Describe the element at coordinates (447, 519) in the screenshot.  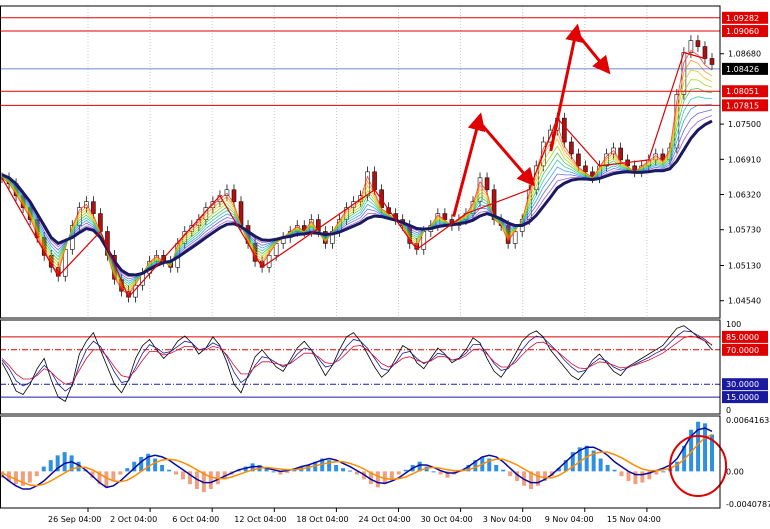
I see `time-tick-label: 30 Oct 04:00` at that location.